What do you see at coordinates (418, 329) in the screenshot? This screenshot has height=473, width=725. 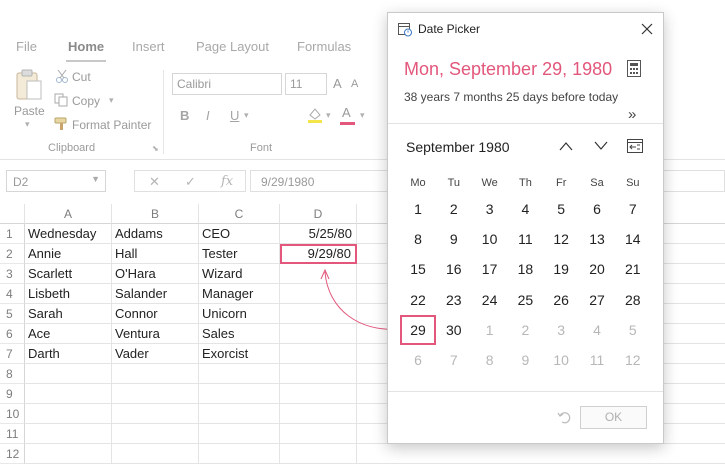 I see `selected-day: 29` at bounding box center [418, 329].